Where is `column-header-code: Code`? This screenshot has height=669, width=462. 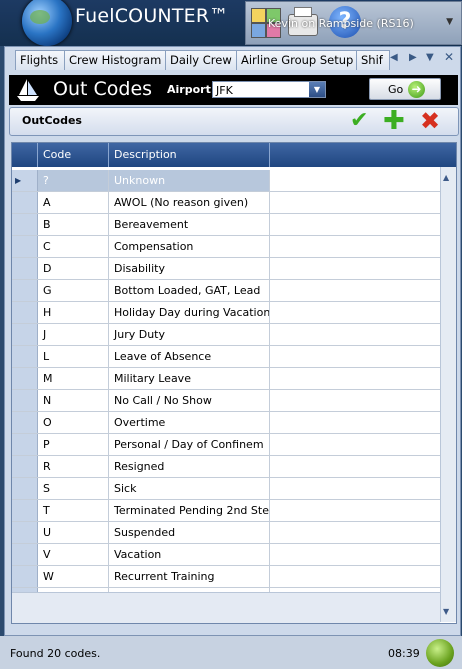
column-header-code: Code is located at coordinates (73, 155).